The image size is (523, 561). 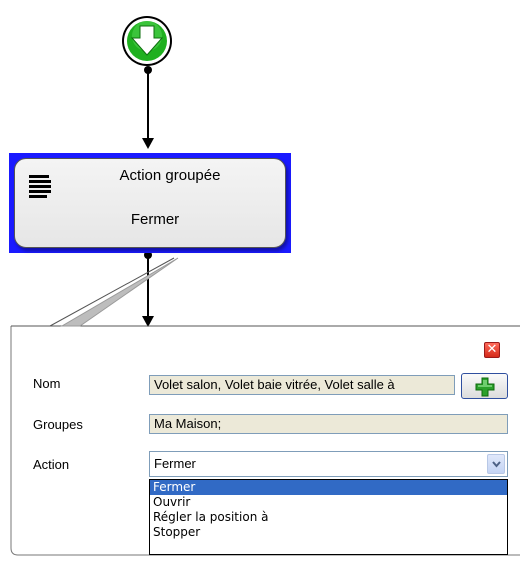 What do you see at coordinates (328, 502) in the screenshot?
I see `dropdown-option-ouvrir: Ouvrir` at bounding box center [328, 502].